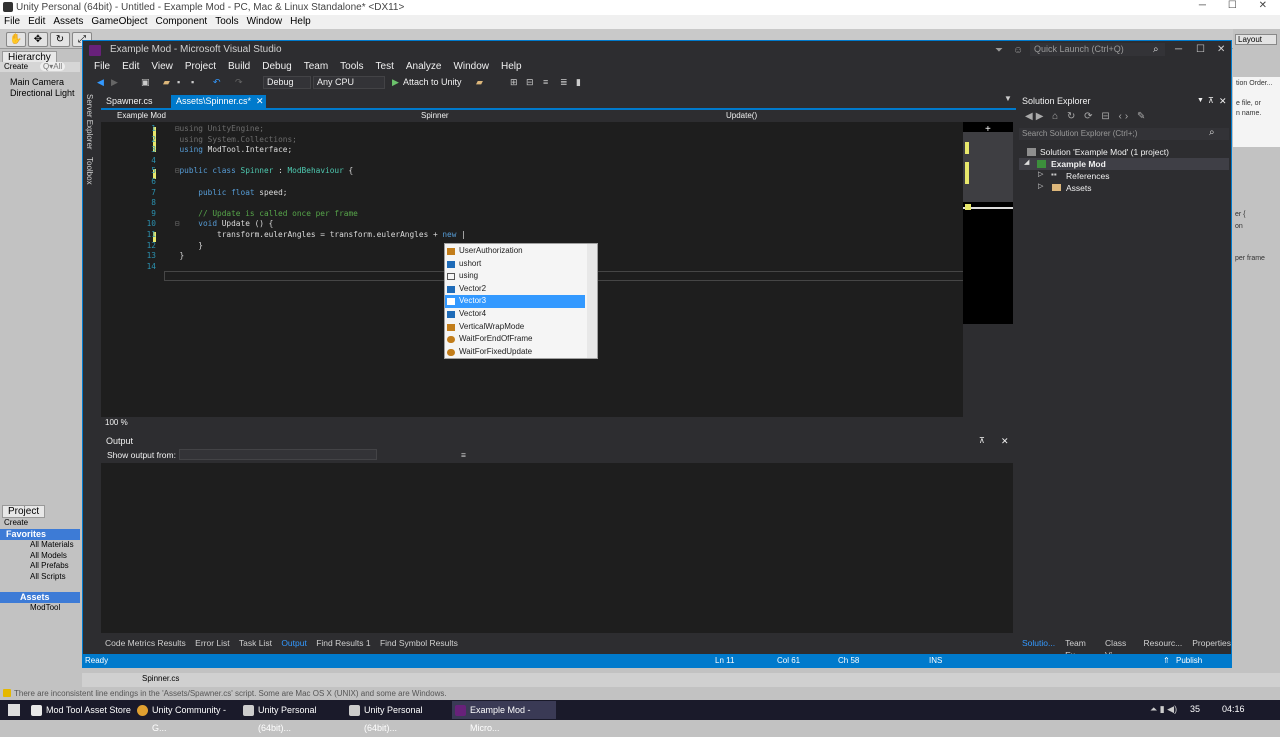 This screenshot has height=737, width=1280. Describe the element at coordinates (278, 454) in the screenshot. I see `output-source-dropdown` at that location.